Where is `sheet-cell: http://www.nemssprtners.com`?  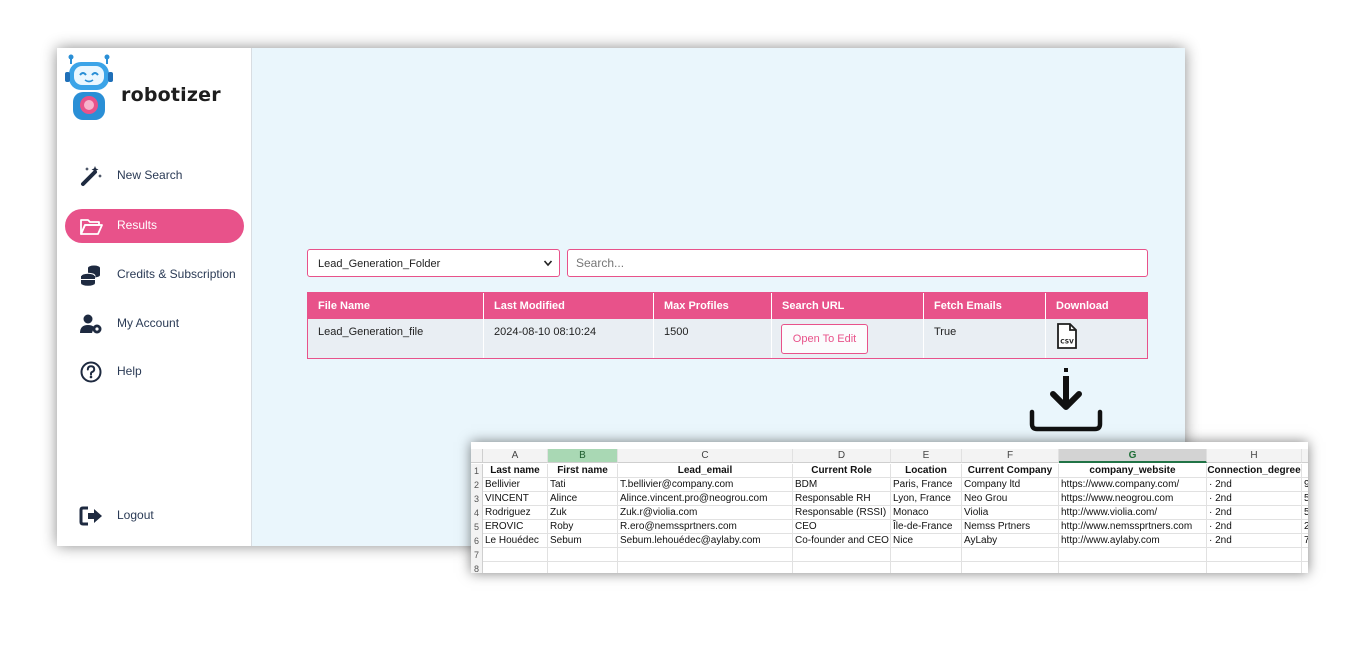
sheet-cell: http://www.nemssprtners.com is located at coordinates (1133, 527).